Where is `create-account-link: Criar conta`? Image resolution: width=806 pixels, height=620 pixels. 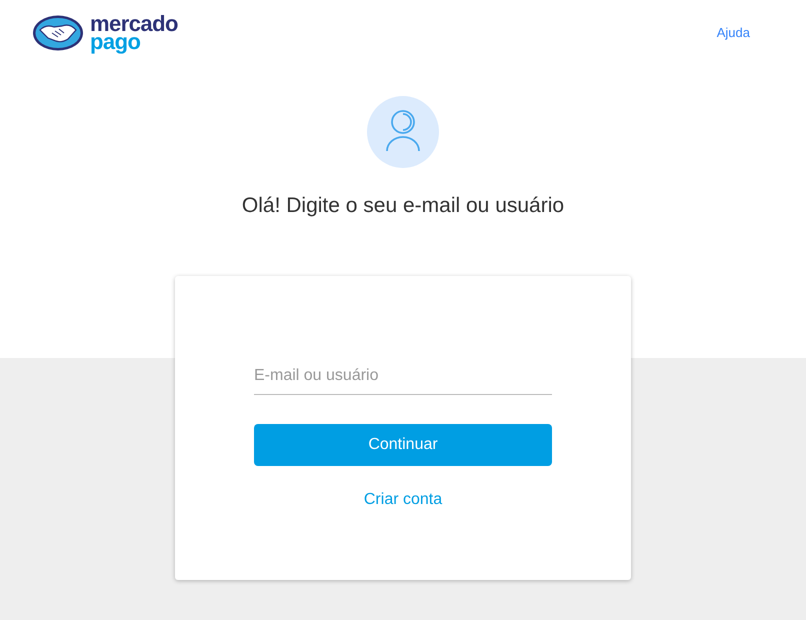 create-account-link: Criar conta is located at coordinates (403, 500).